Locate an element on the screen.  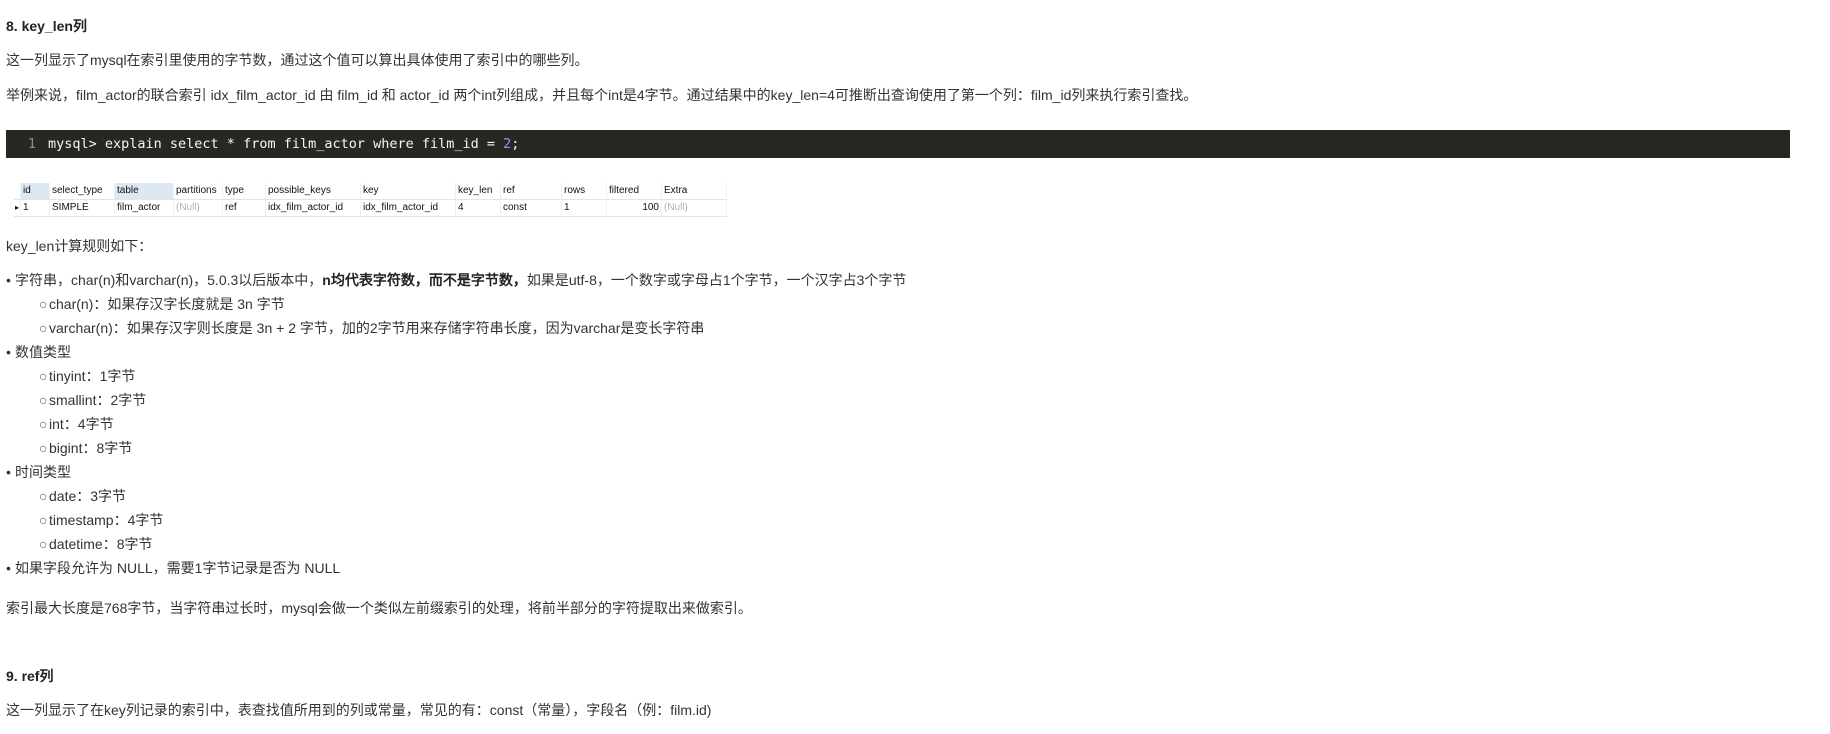
list-item: ○ date：3字节 is located at coordinates (456, 496).